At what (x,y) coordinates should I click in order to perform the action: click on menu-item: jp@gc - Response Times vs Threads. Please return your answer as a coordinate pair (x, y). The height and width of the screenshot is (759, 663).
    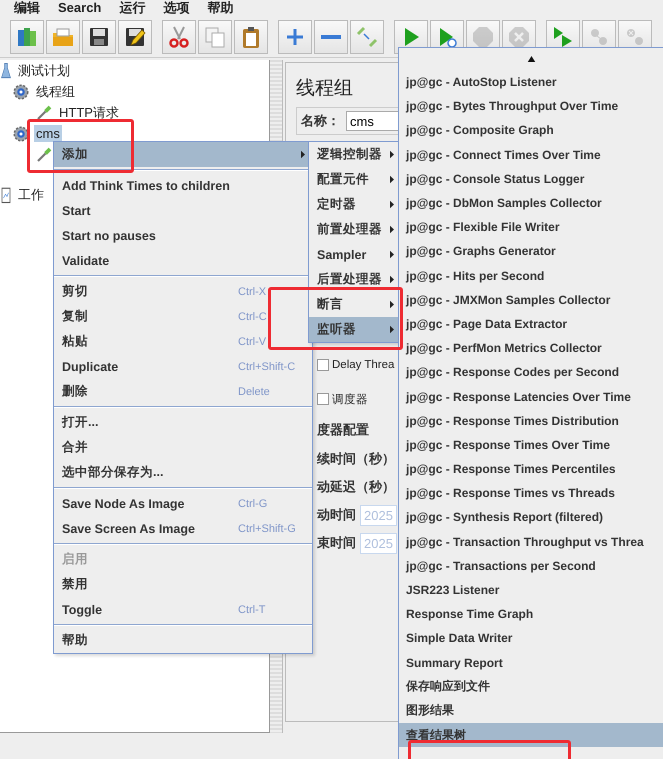
    Looking at the image, I should click on (531, 493).